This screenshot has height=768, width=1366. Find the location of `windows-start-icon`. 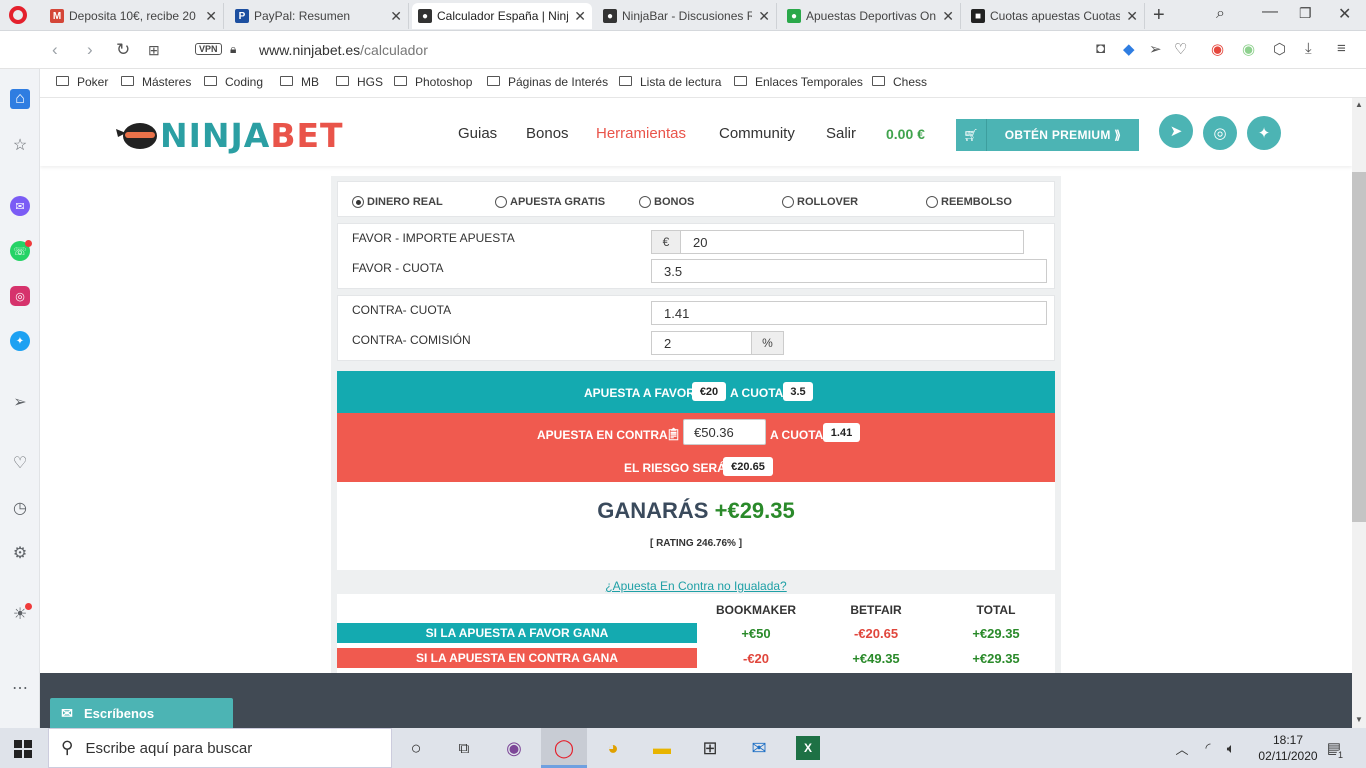

windows-start-icon is located at coordinates (23, 749).